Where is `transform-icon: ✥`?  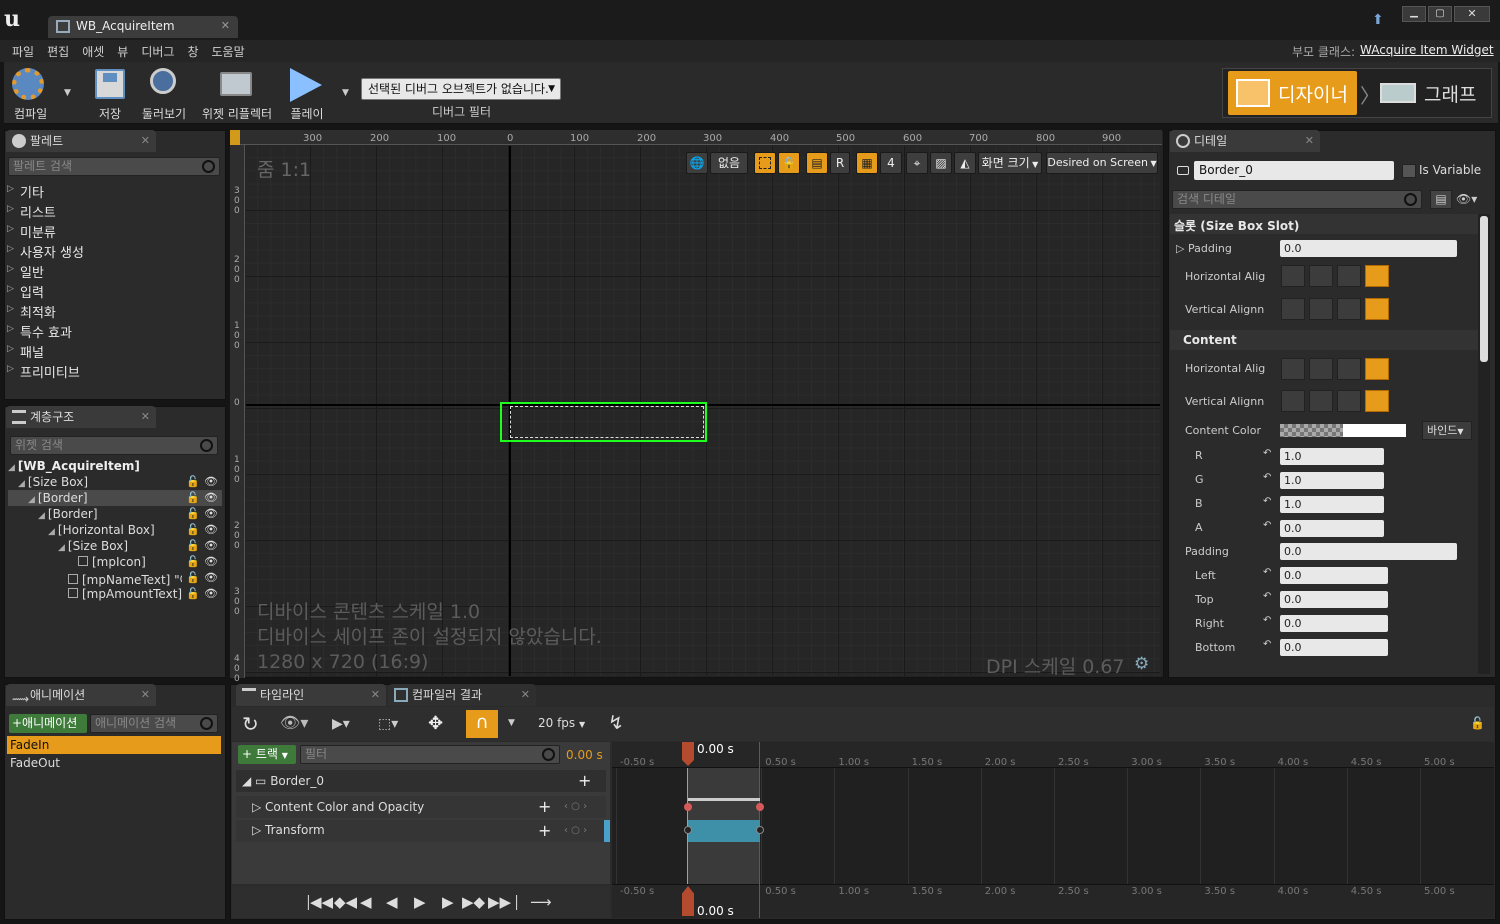
transform-icon: ✥ is located at coordinates (435, 723).